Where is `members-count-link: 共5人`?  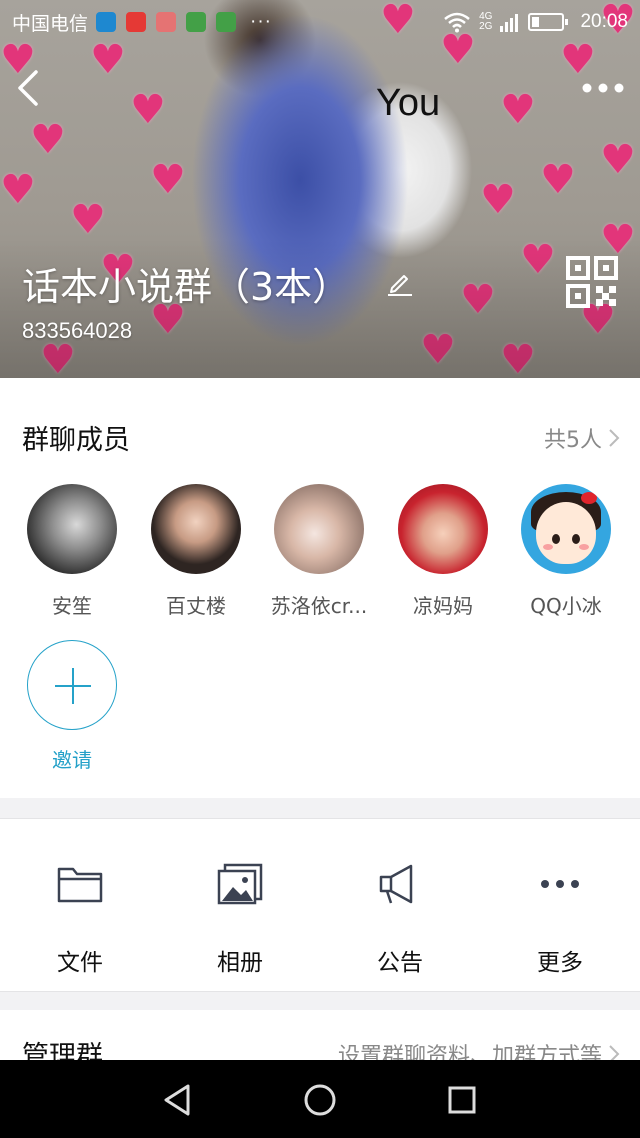 members-count-link: 共5人 is located at coordinates (582, 438).